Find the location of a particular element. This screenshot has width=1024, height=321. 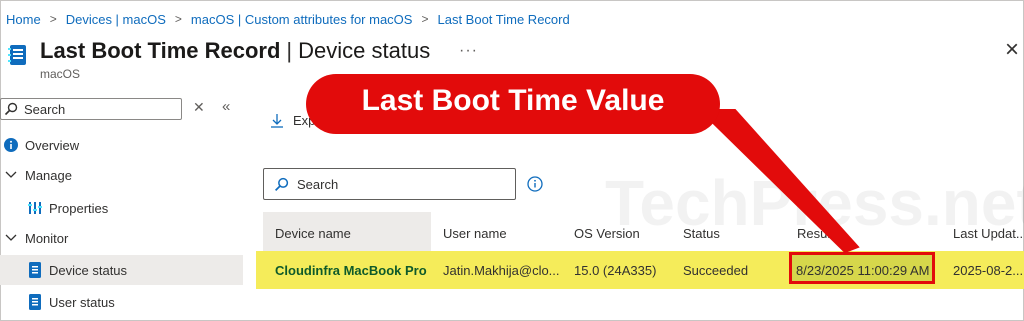

breadcrumb-custom-attributes: macOS | Custom attributes for macOS is located at coordinates (302, 19).